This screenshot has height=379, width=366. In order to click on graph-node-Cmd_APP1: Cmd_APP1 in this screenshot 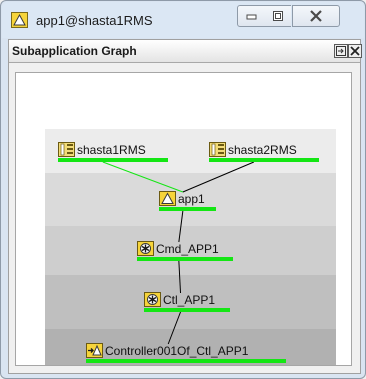, I will do `click(178, 248)`.